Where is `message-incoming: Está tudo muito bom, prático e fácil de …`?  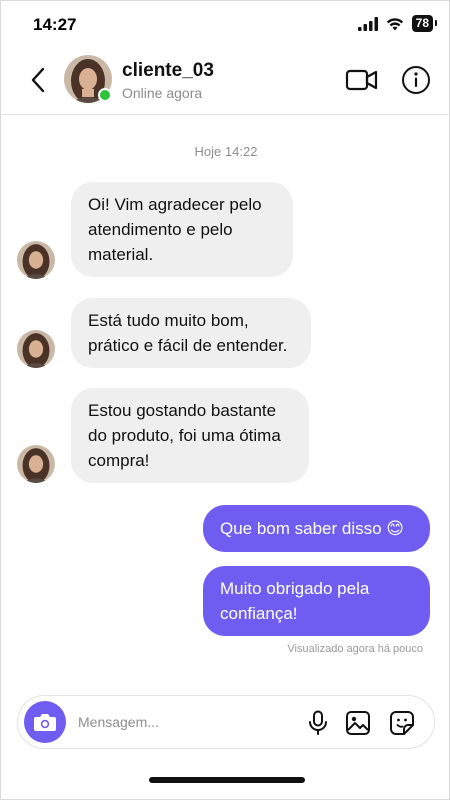 message-incoming: Está tudo muito bom, prático e fácil de … is located at coordinates (191, 333).